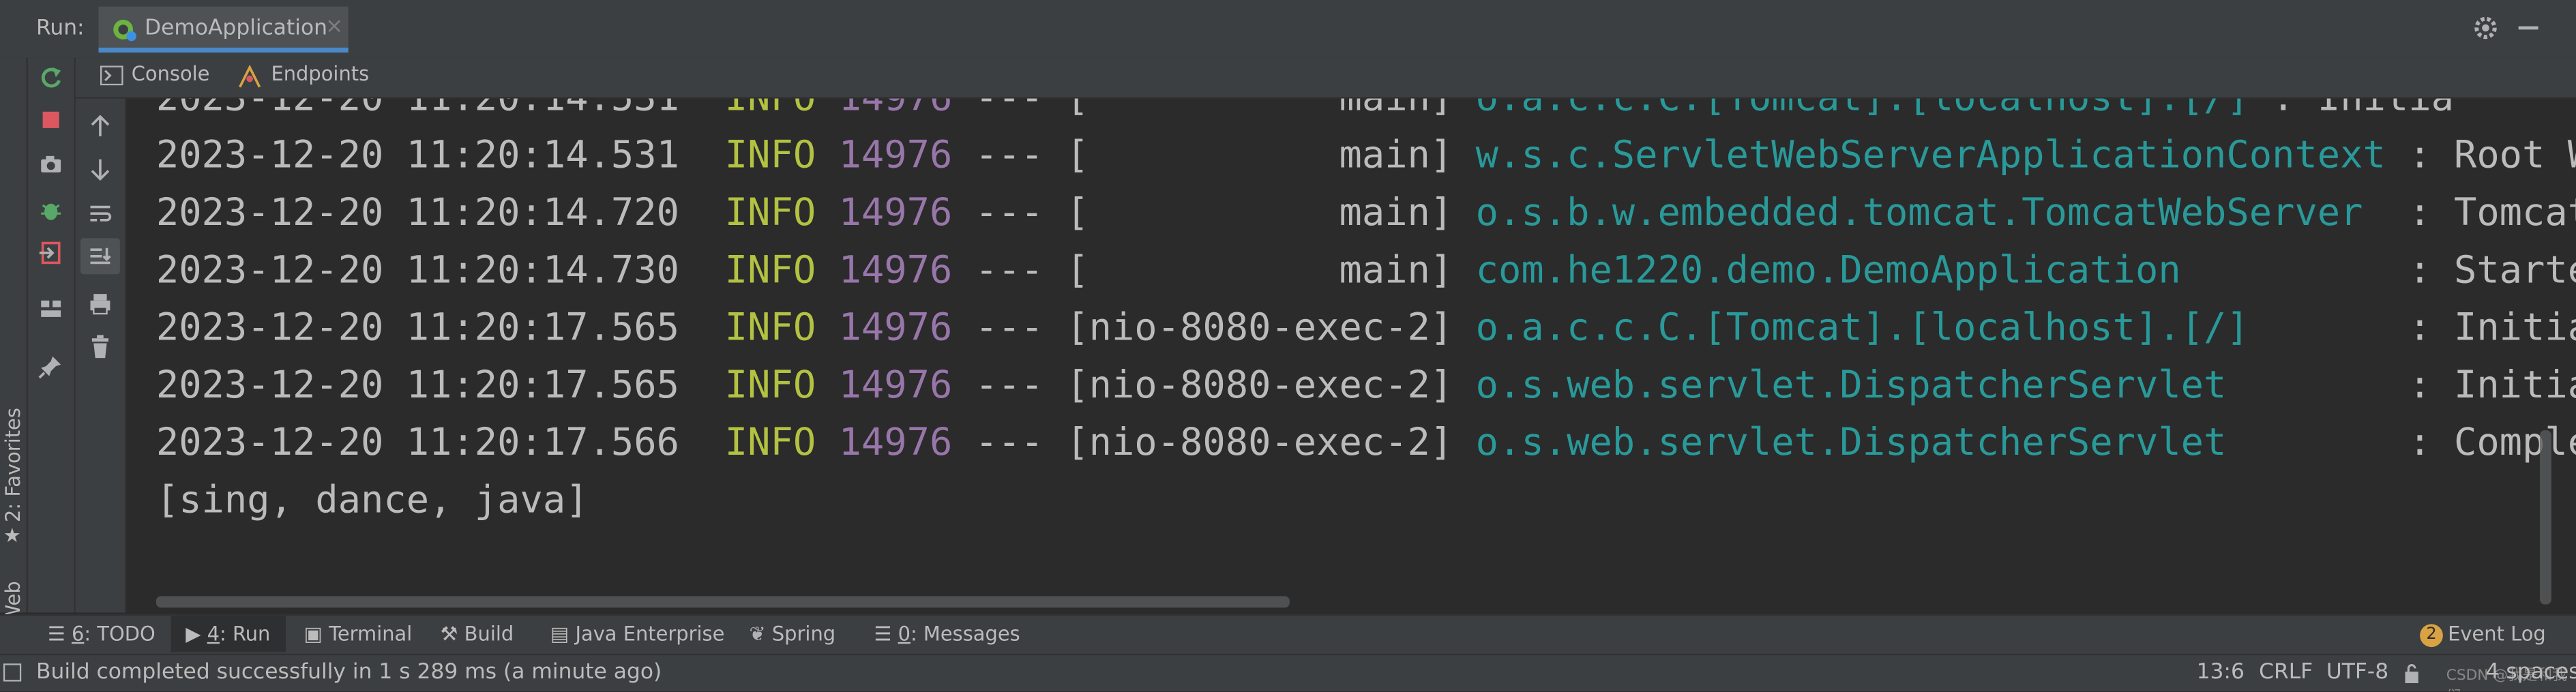 The width and height of the screenshot is (2576, 692). I want to click on log-logger: com.he1220.demo.DemoApplication, so click(1931, 271).